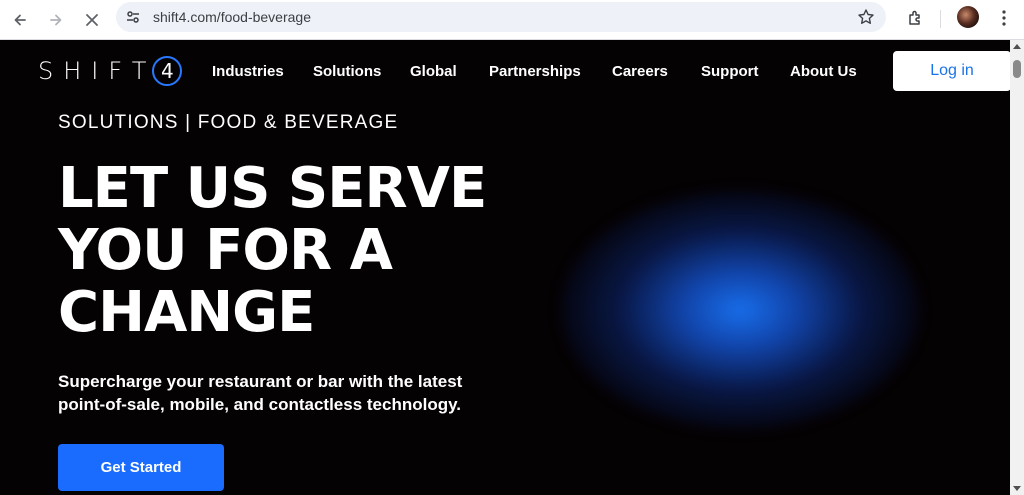 This screenshot has height=495, width=1024. I want to click on nav-global: Global, so click(433, 71).